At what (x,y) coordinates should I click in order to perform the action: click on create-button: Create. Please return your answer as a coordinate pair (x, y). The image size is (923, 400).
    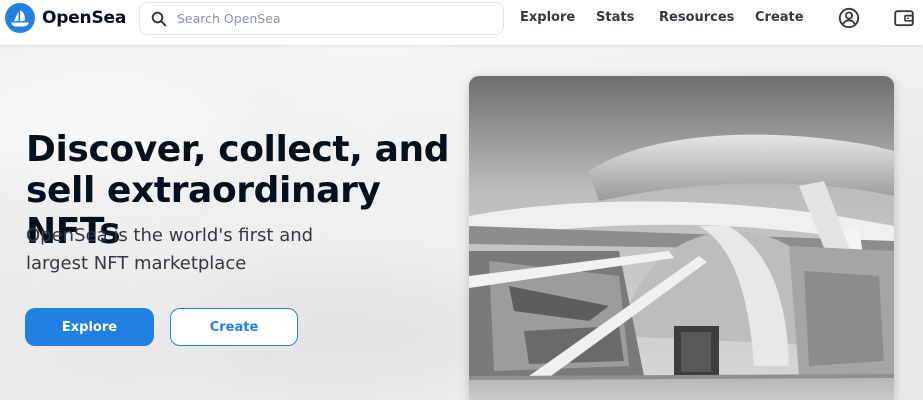
    Looking at the image, I should click on (234, 327).